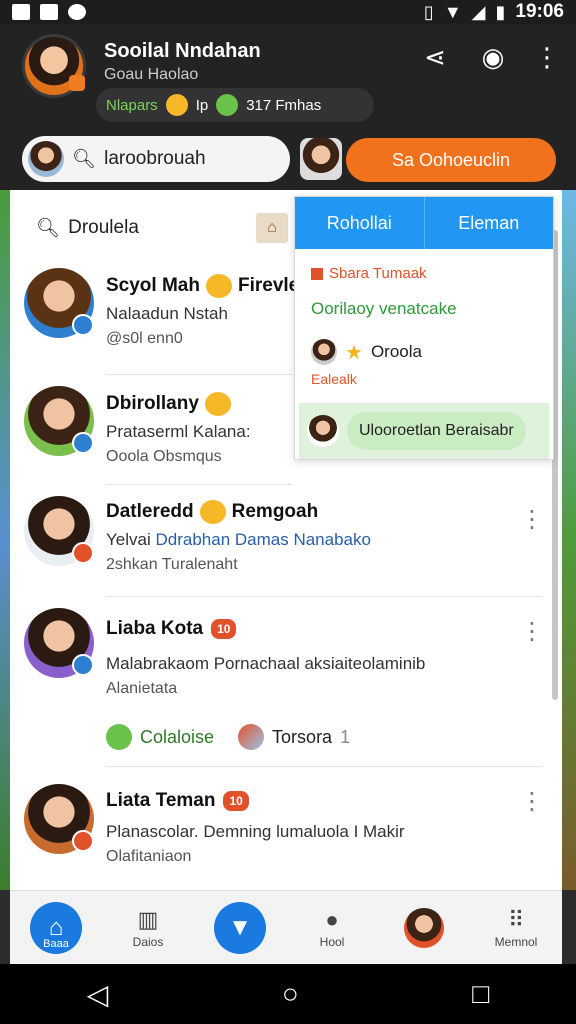 Image resolution: width=576 pixels, height=1024 pixels. I want to click on popover-user: ★ Oroola, so click(366, 352).